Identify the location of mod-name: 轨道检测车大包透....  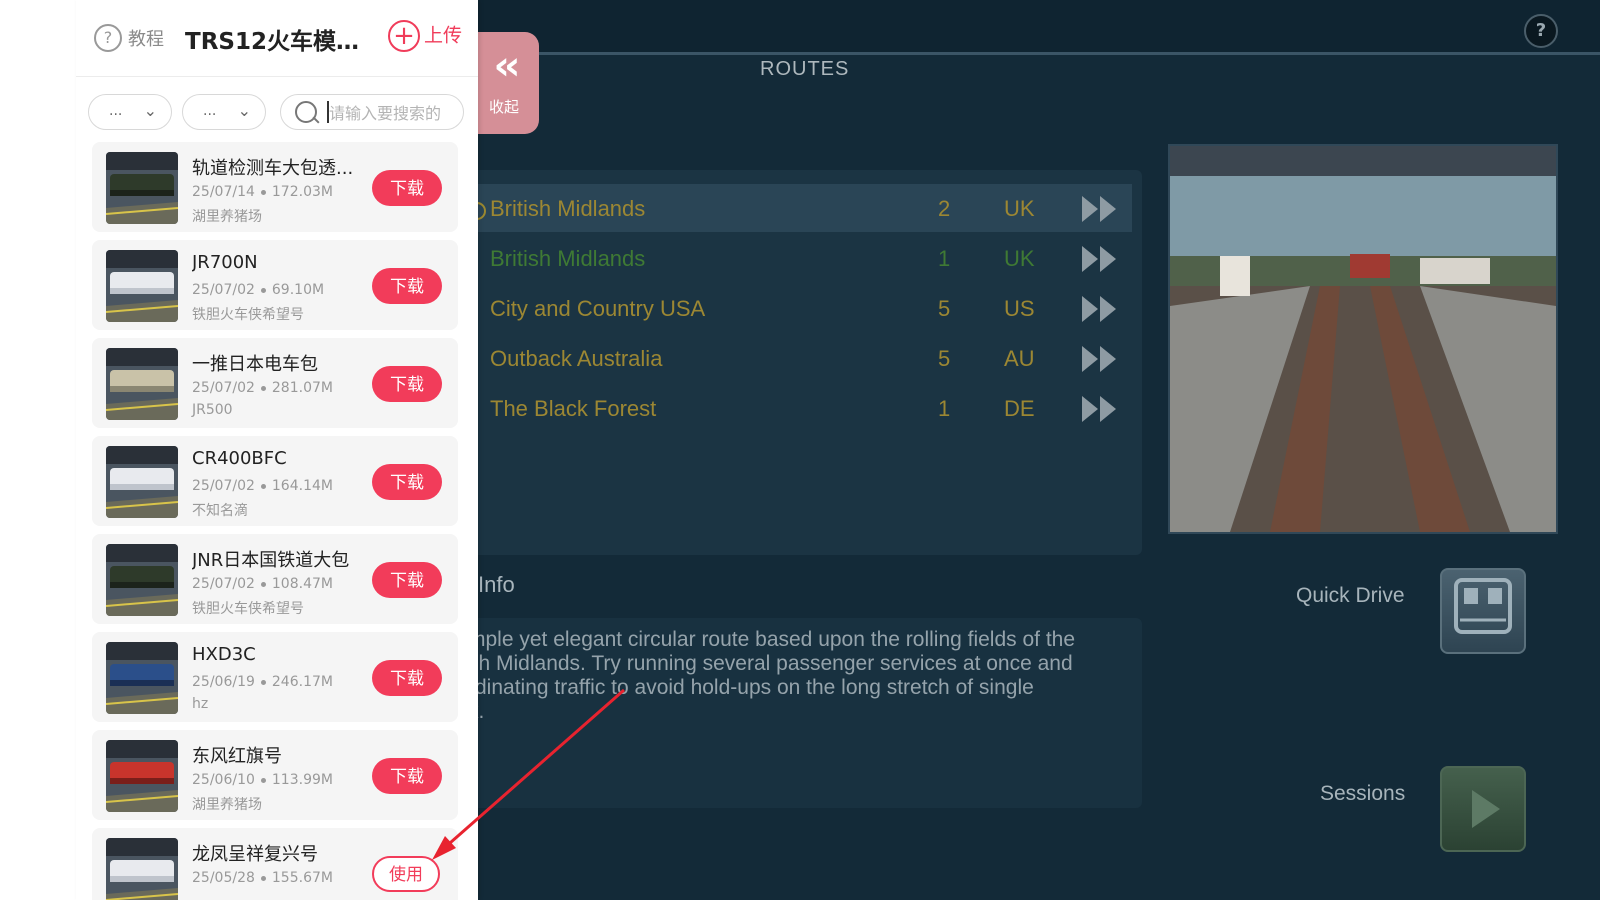
(273, 168).